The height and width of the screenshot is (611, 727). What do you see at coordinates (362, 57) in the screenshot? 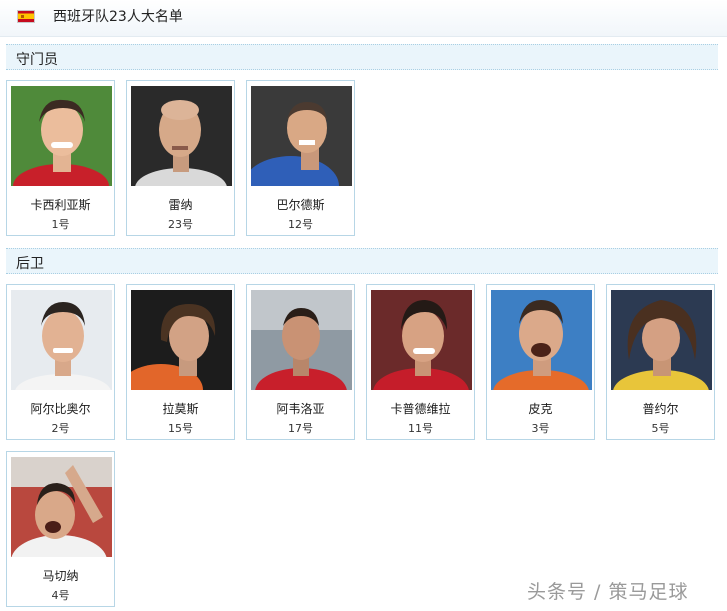
I see `section-goalkeepers: 守门员` at bounding box center [362, 57].